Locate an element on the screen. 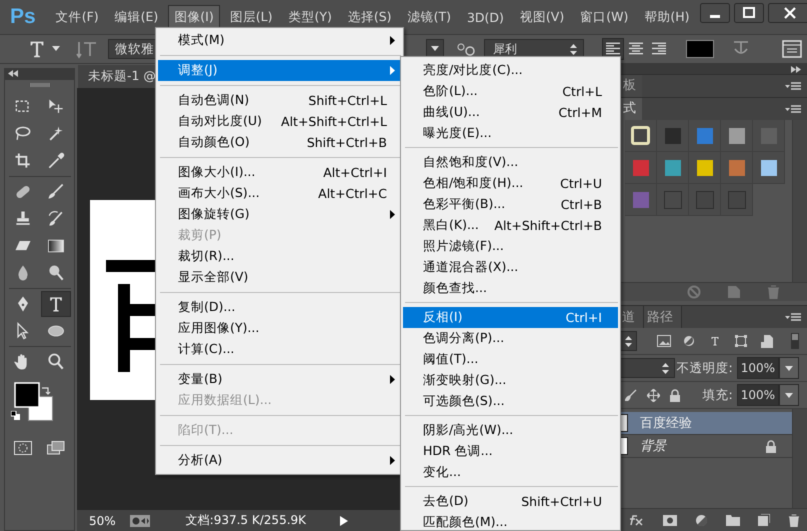 The height and width of the screenshot is (531, 807). panel-tab: 式 is located at coordinates (630, 109).